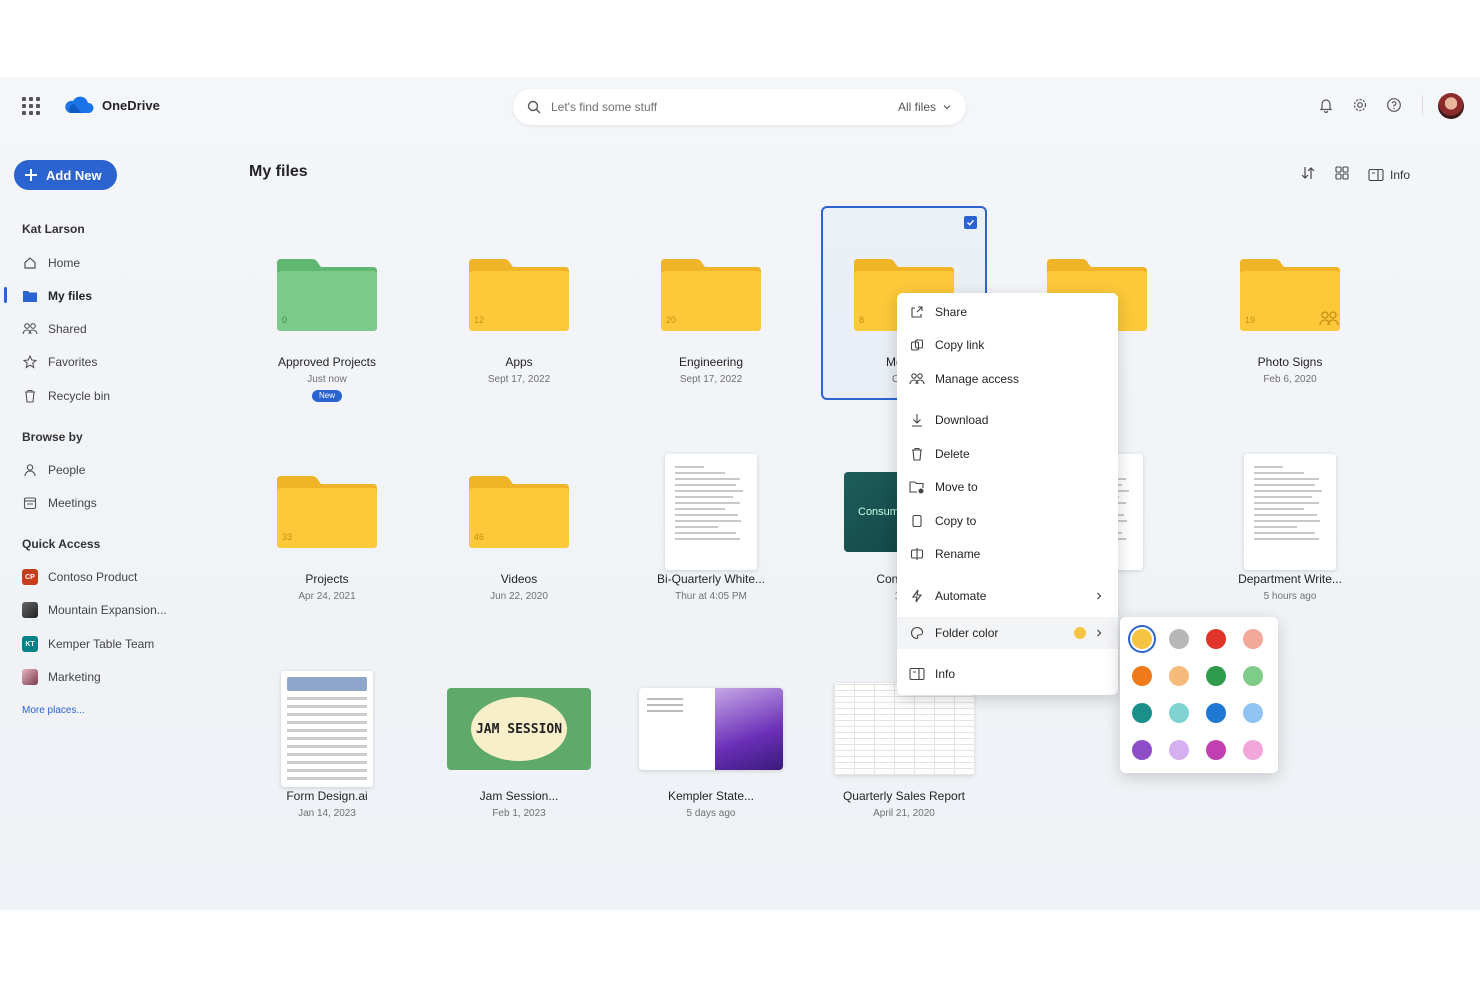 The height and width of the screenshot is (987, 1480). What do you see at coordinates (1389, 175) in the screenshot?
I see `info-pane-button: Info` at bounding box center [1389, 175].